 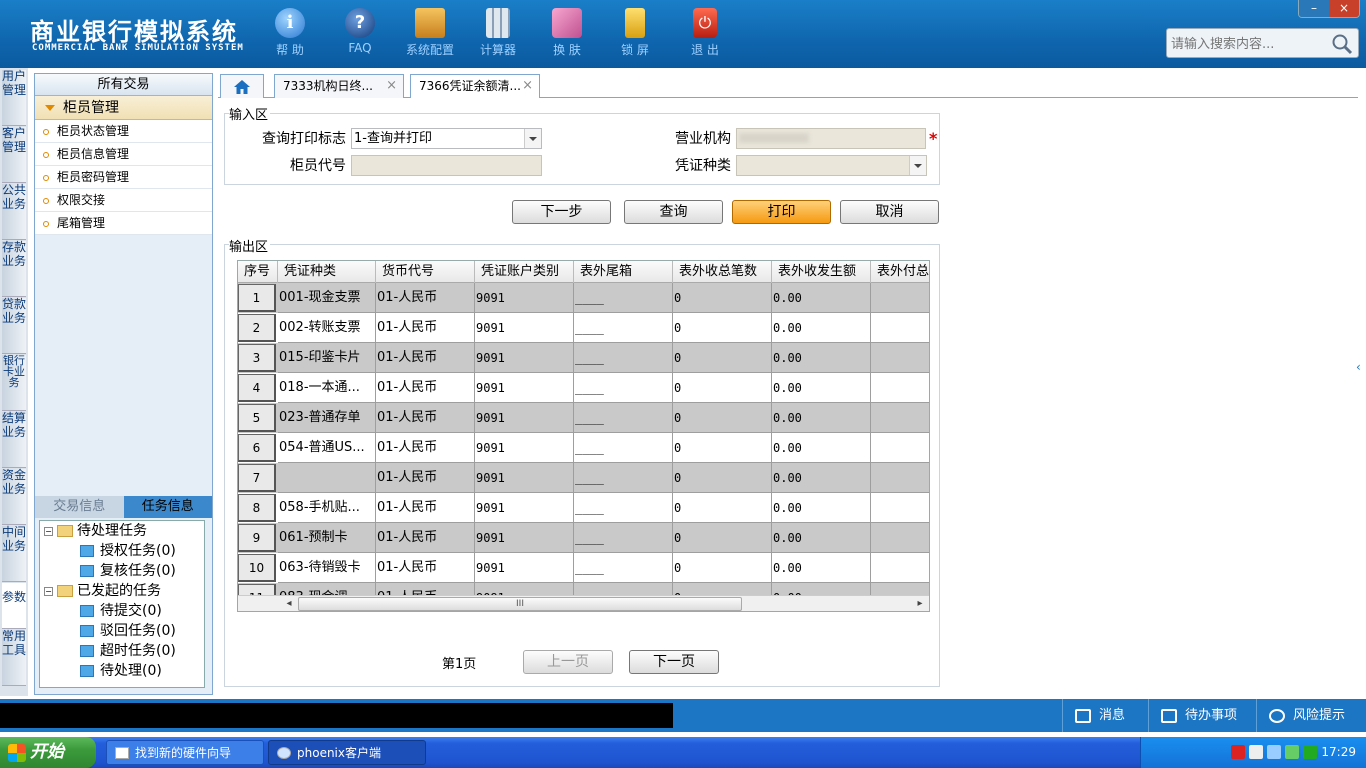 I want to click on vnav-parameters: 参数, so click(x=14, y=606).